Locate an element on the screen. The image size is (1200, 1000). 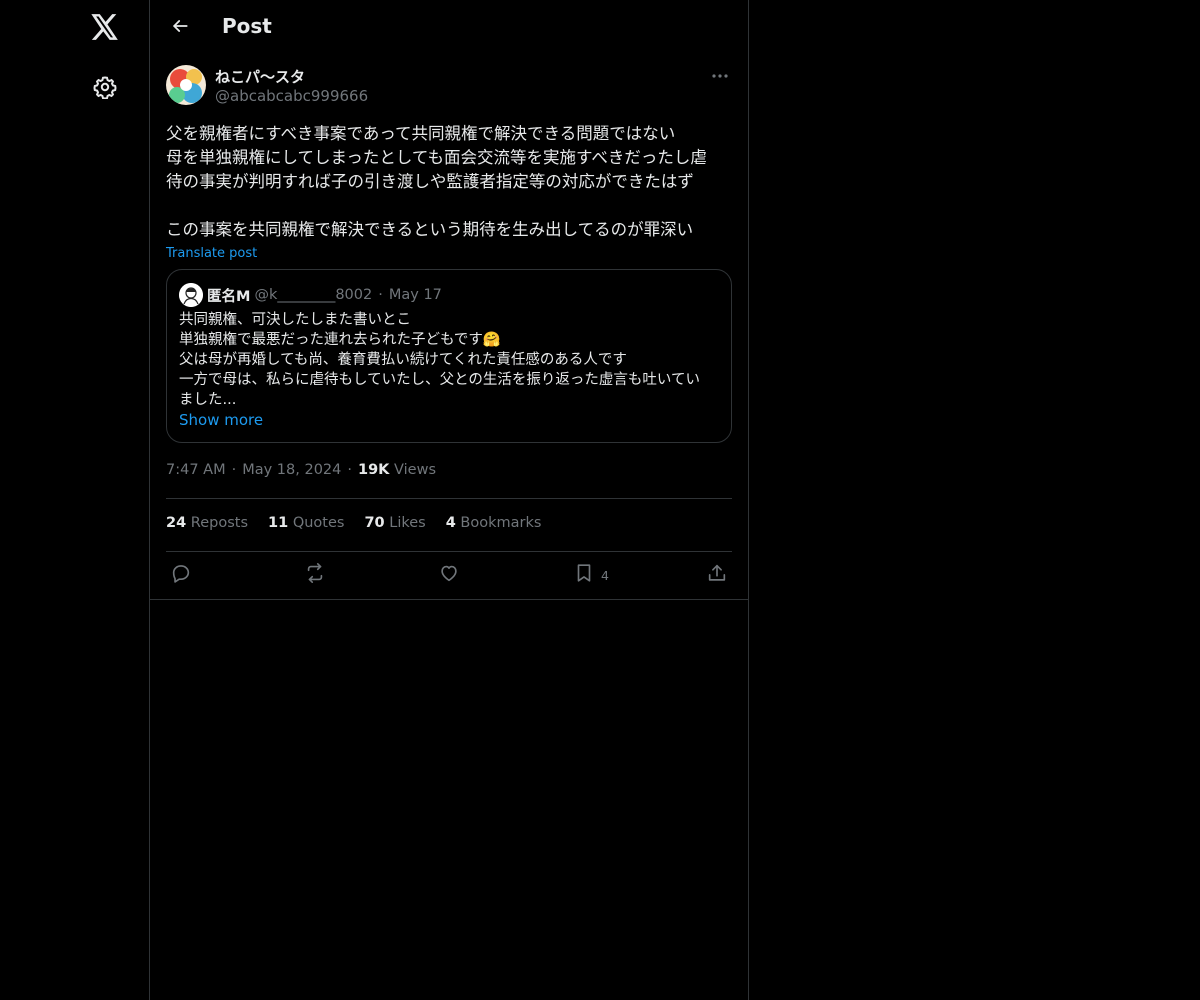
like-icon is located at coordinates (449, 575).